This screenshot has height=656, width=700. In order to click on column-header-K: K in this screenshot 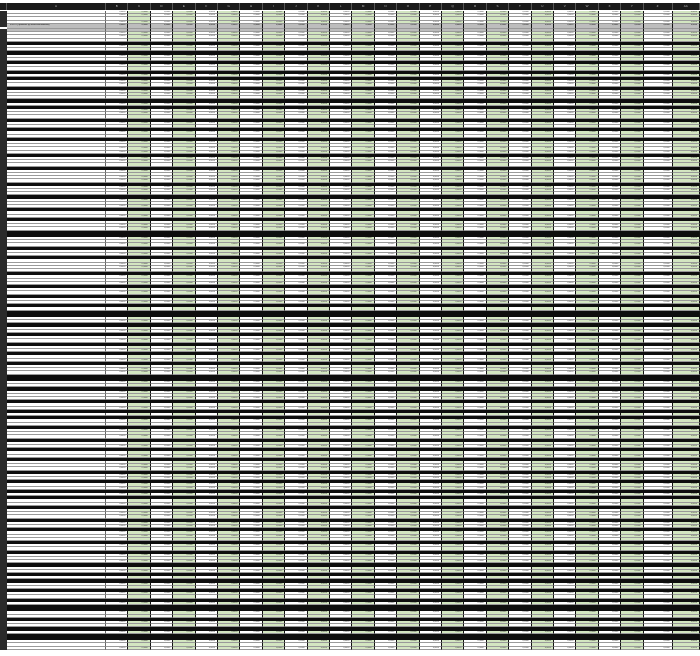, I will do `click(318, 6)`.